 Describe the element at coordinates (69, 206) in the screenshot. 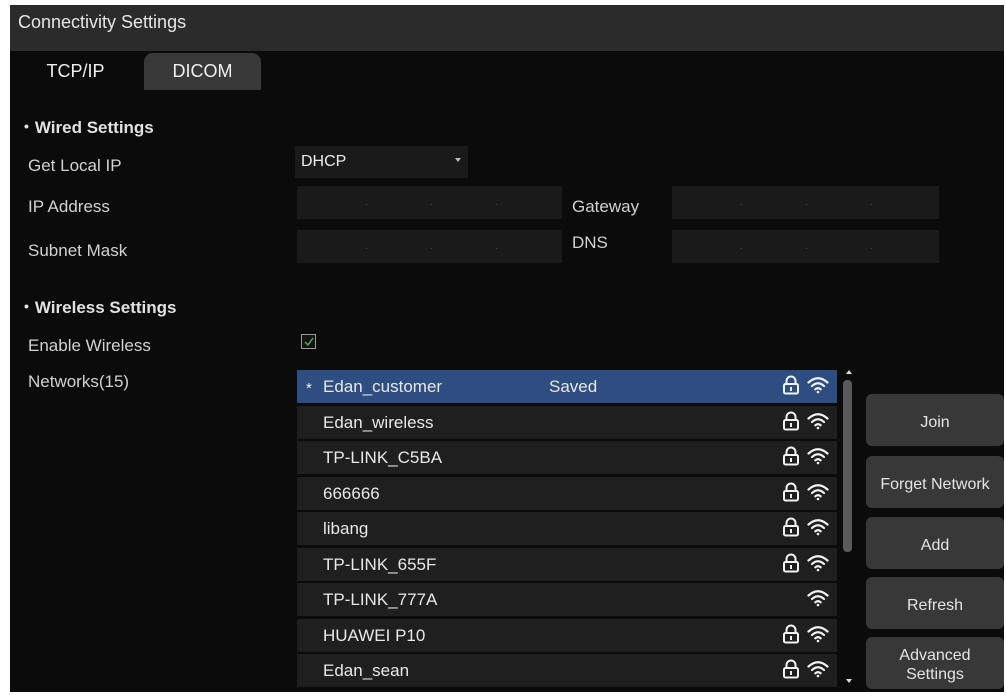

I see `ip-address-label: IP Address` at that location.